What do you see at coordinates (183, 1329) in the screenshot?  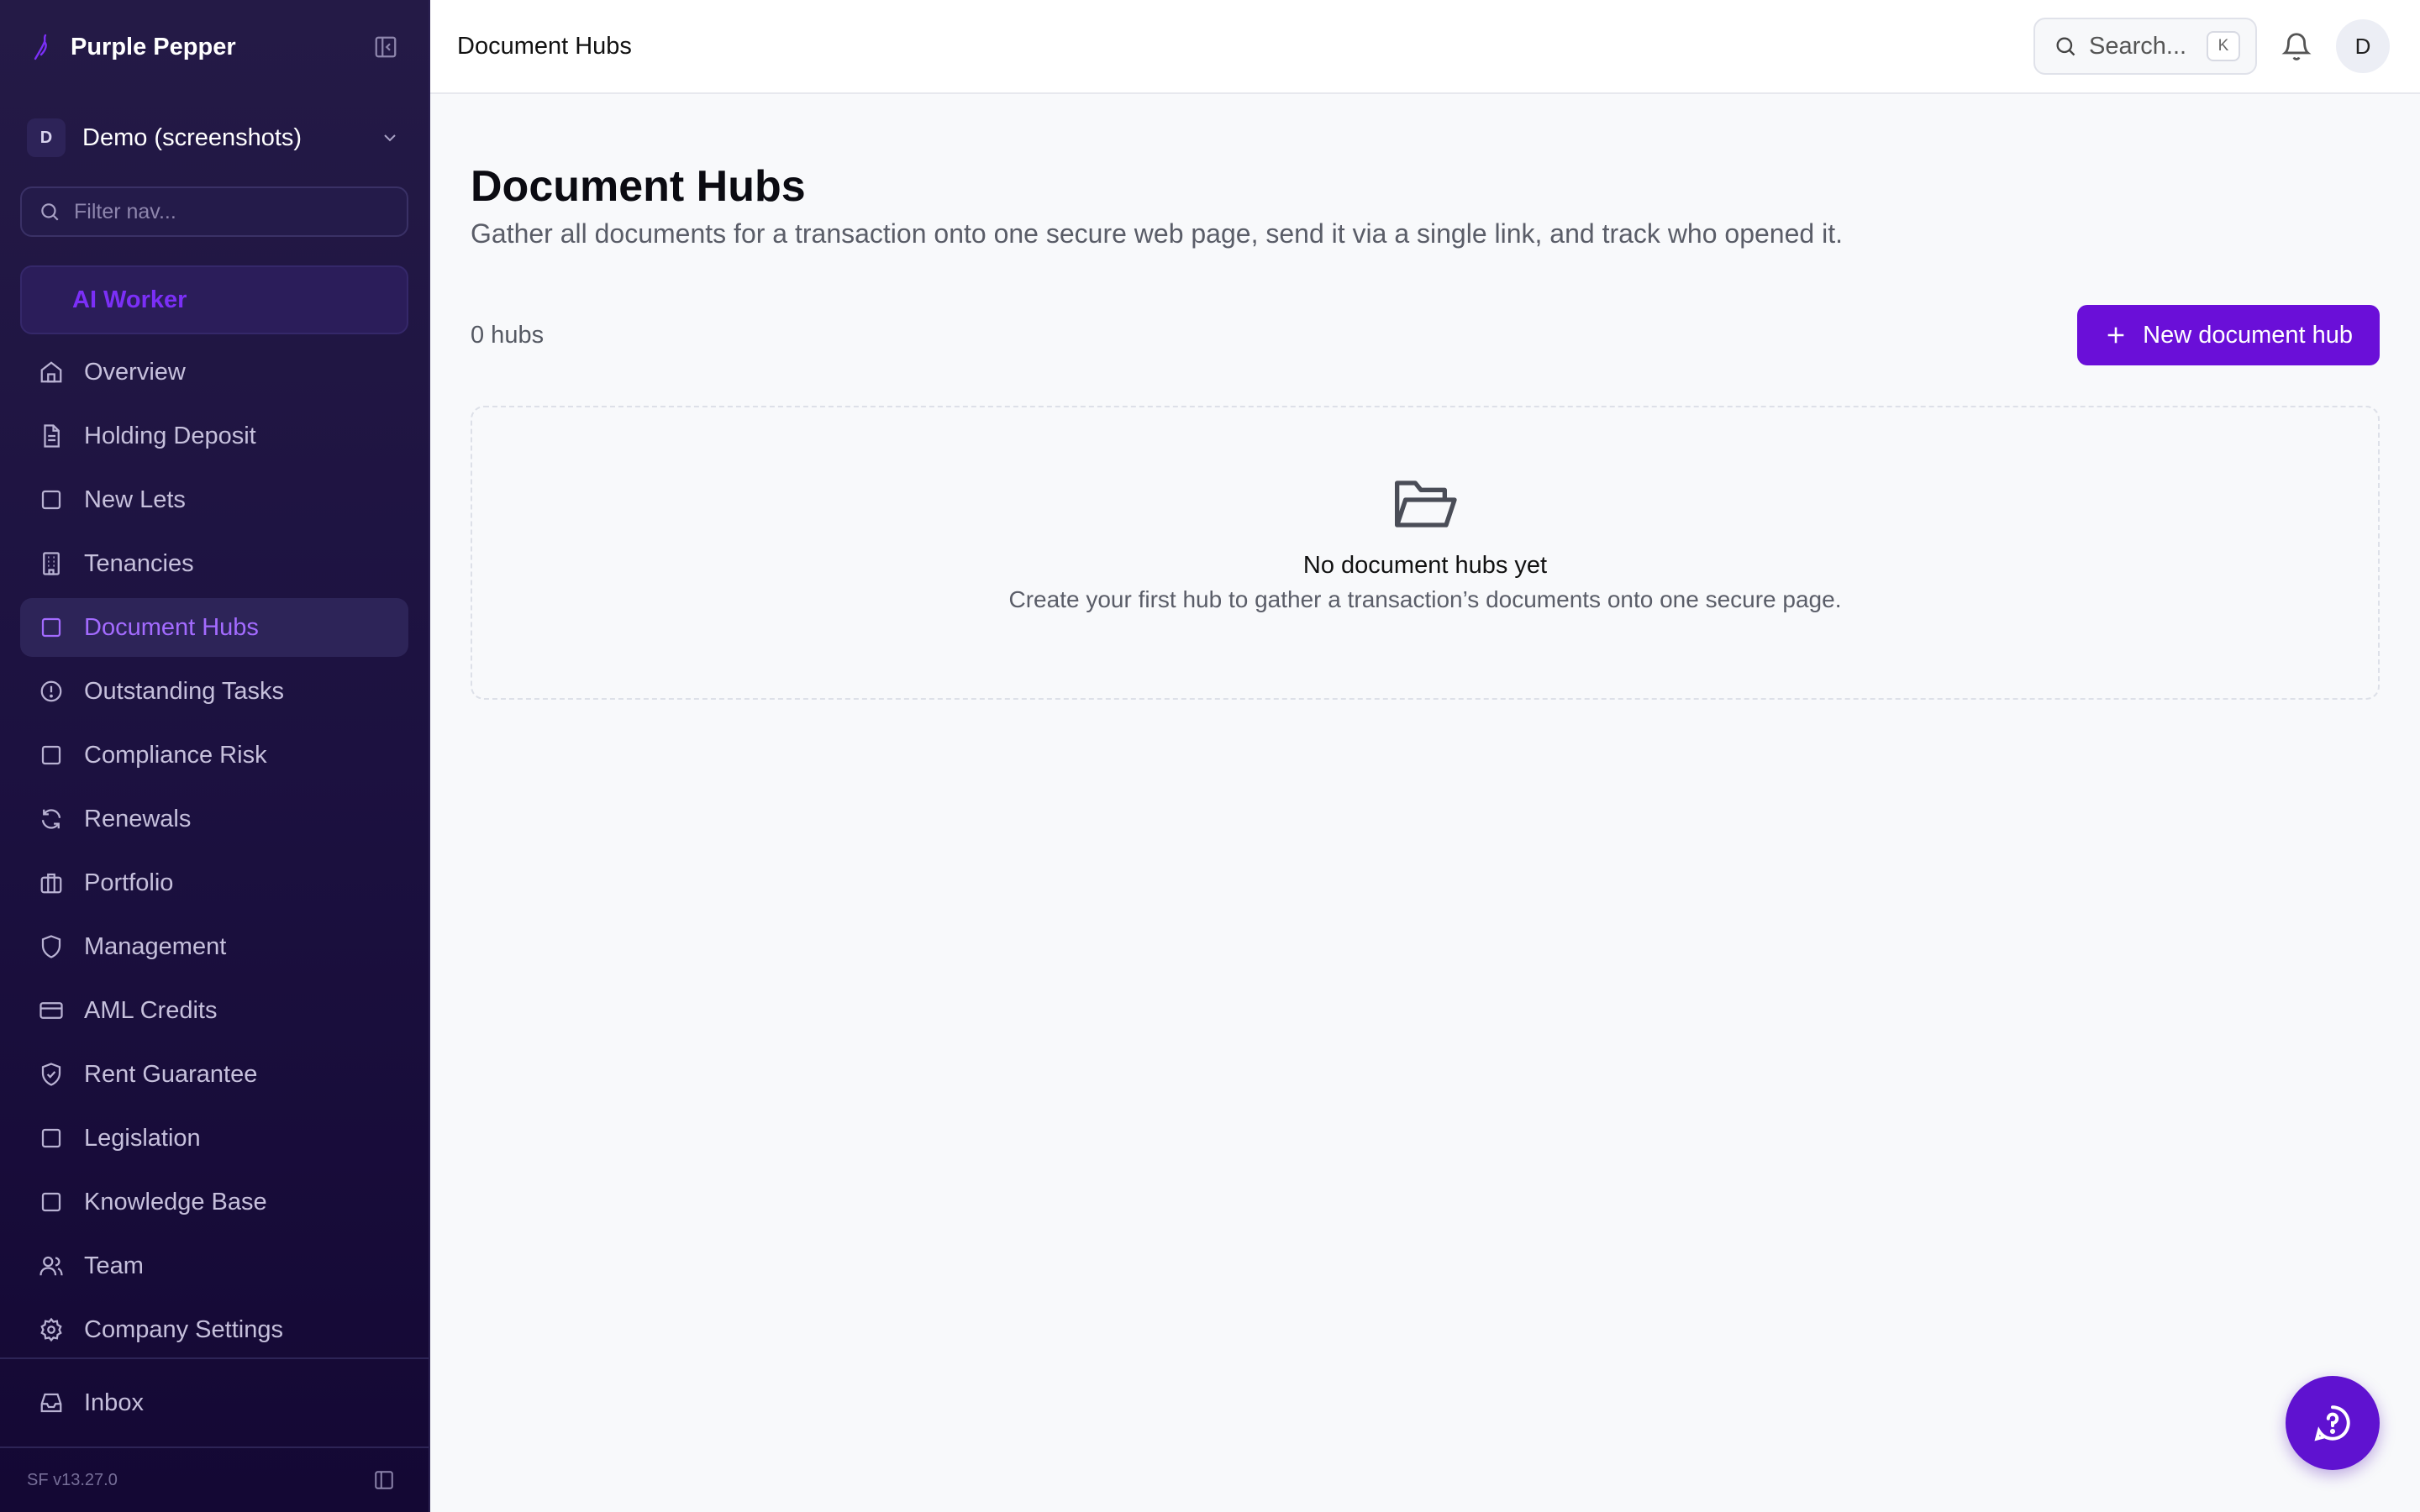 I see `sidebar-item-label: Company Settings` at bounding box center [183, 1329].